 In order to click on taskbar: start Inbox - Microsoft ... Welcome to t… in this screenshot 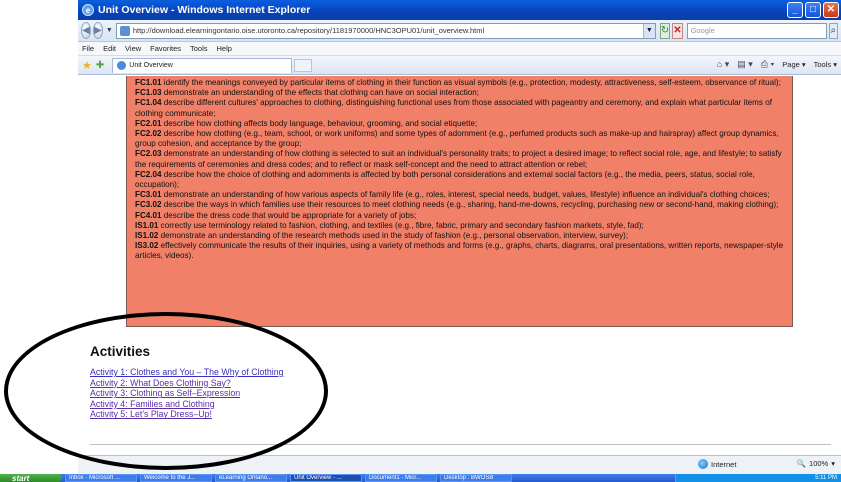, I will do `click(420, 478)`.